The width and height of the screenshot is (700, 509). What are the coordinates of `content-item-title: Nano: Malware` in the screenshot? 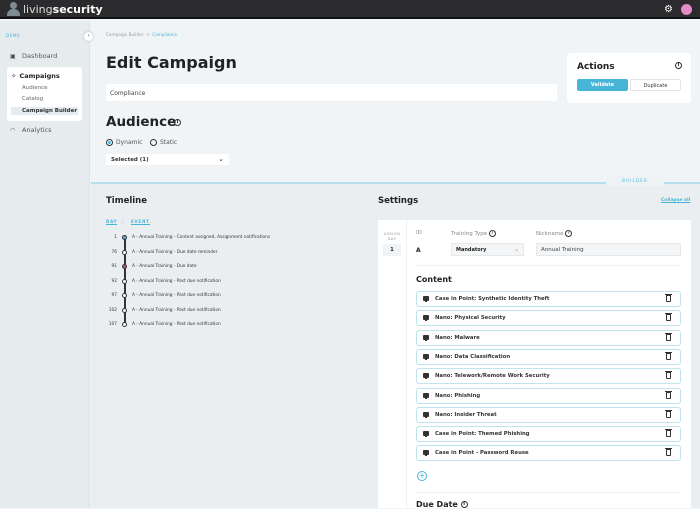 It's located at (457, 337).